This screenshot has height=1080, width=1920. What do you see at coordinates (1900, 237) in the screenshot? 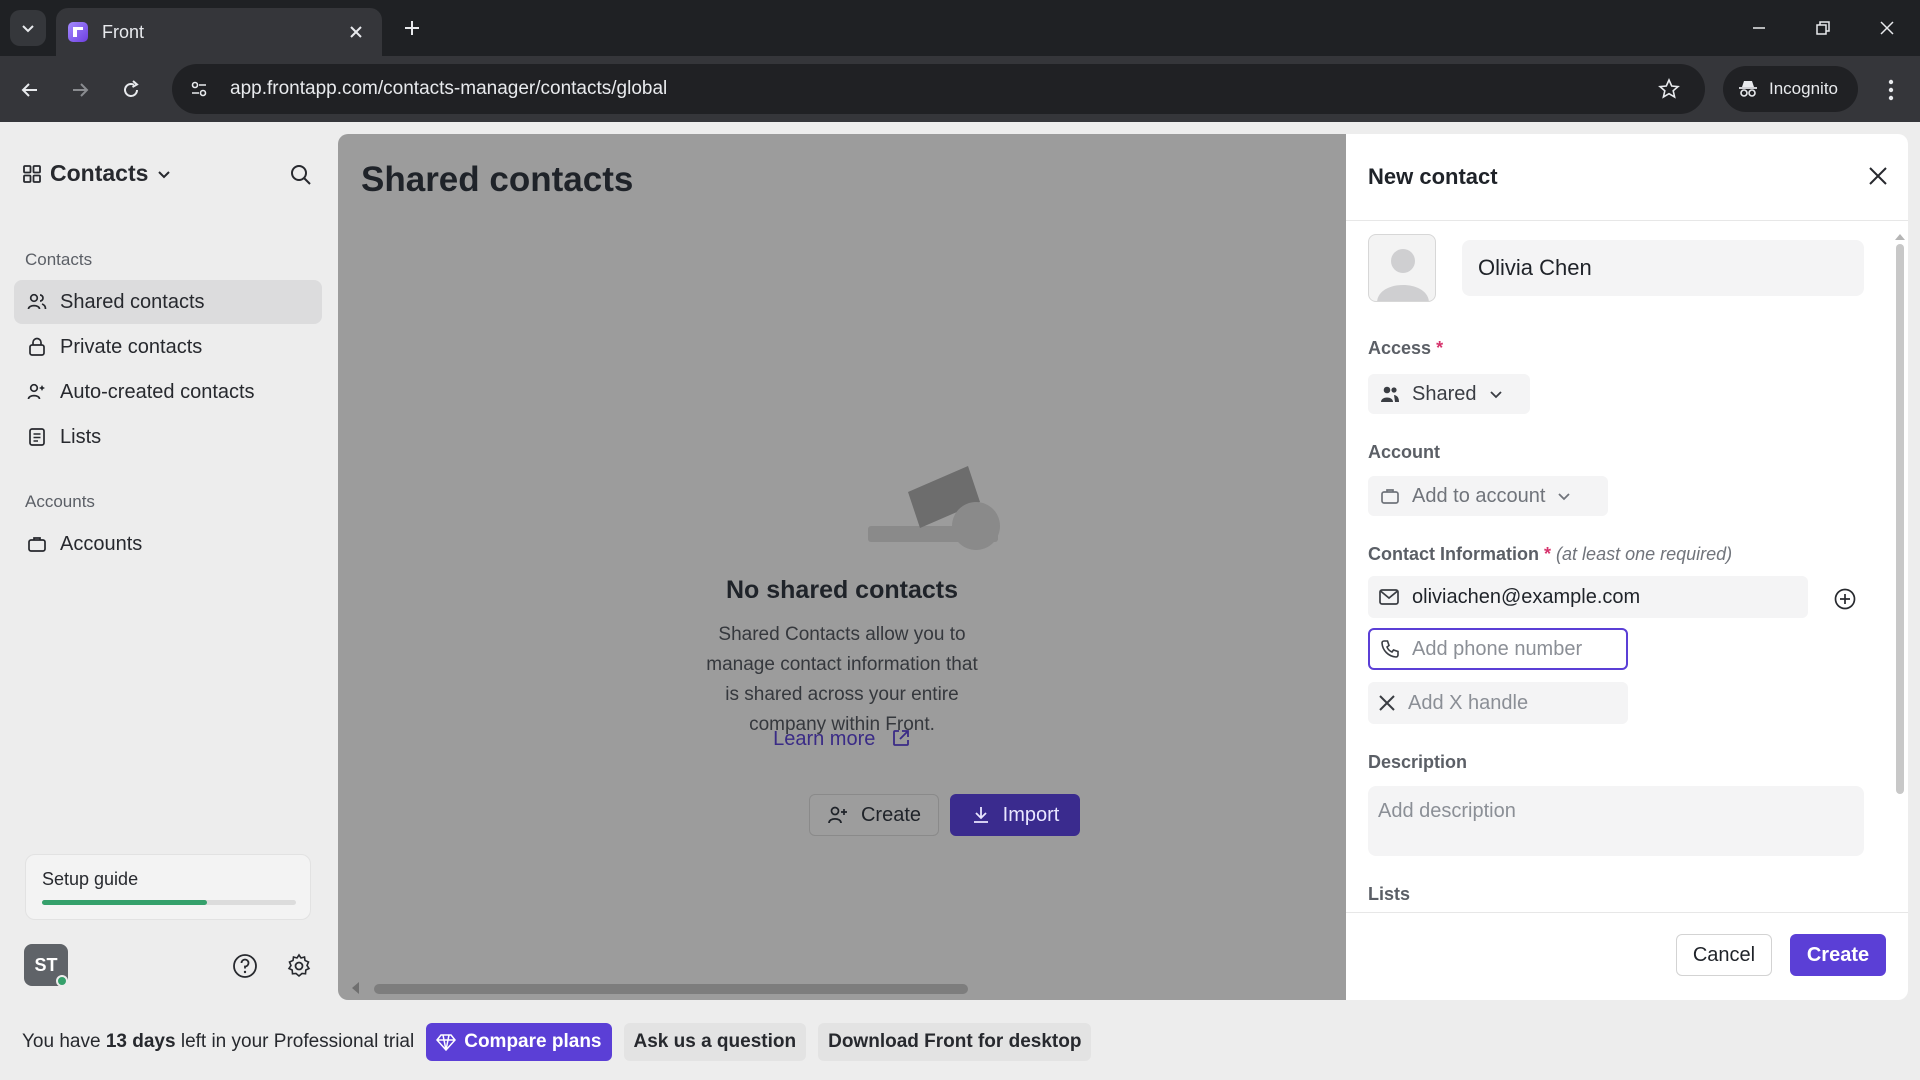
I see `scroll-up-arrow` at bounding box center [1900, 237].